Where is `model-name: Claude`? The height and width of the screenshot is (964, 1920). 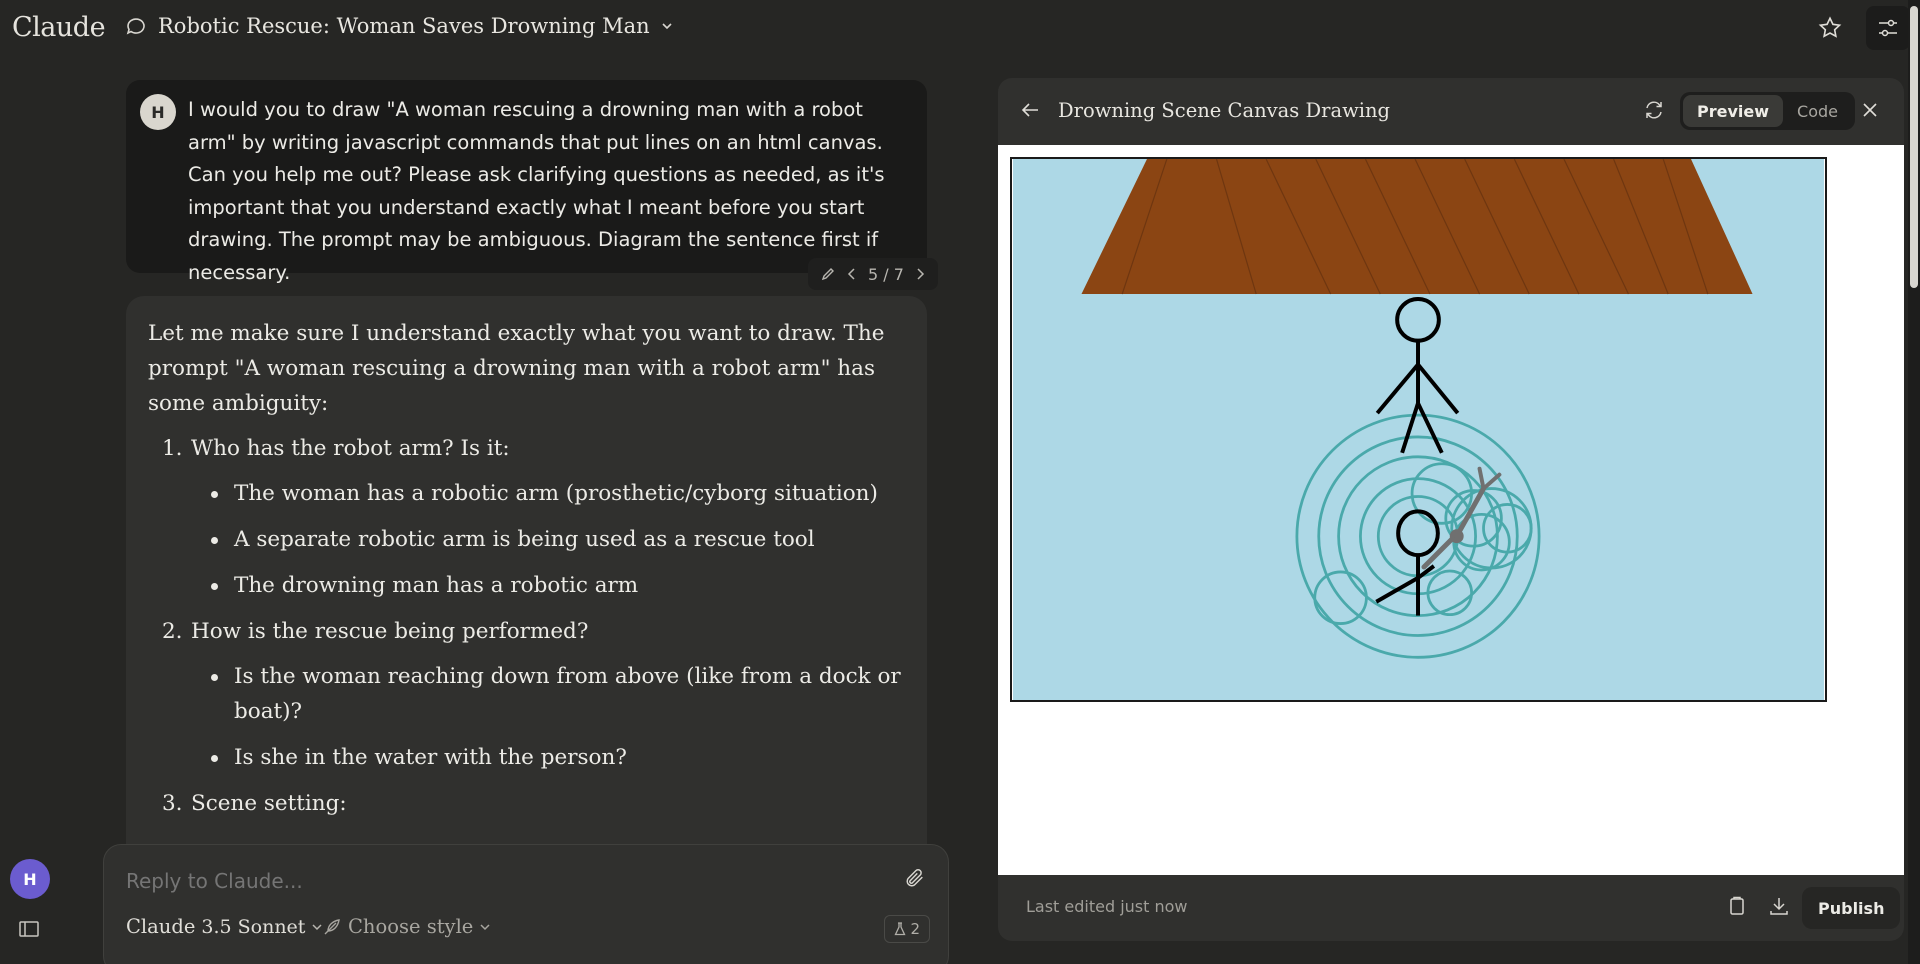 model-name: Claude is located at coordinates (161, 926).